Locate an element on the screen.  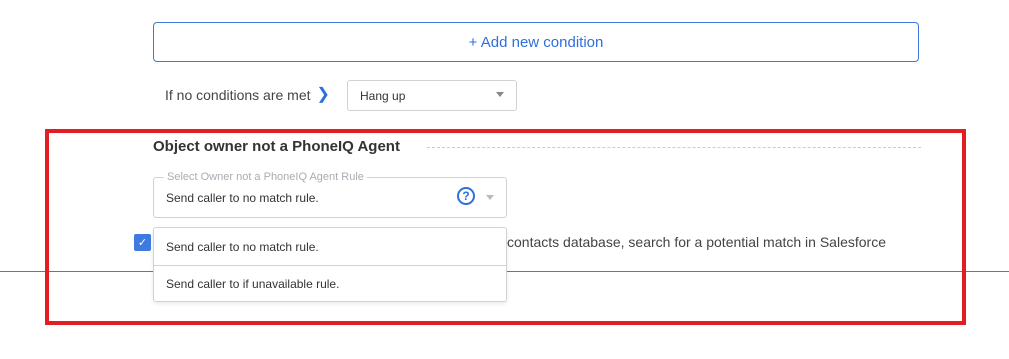
dropdown-option-no-match: Send caller to no match rule. is located at coordinates (330, 246).